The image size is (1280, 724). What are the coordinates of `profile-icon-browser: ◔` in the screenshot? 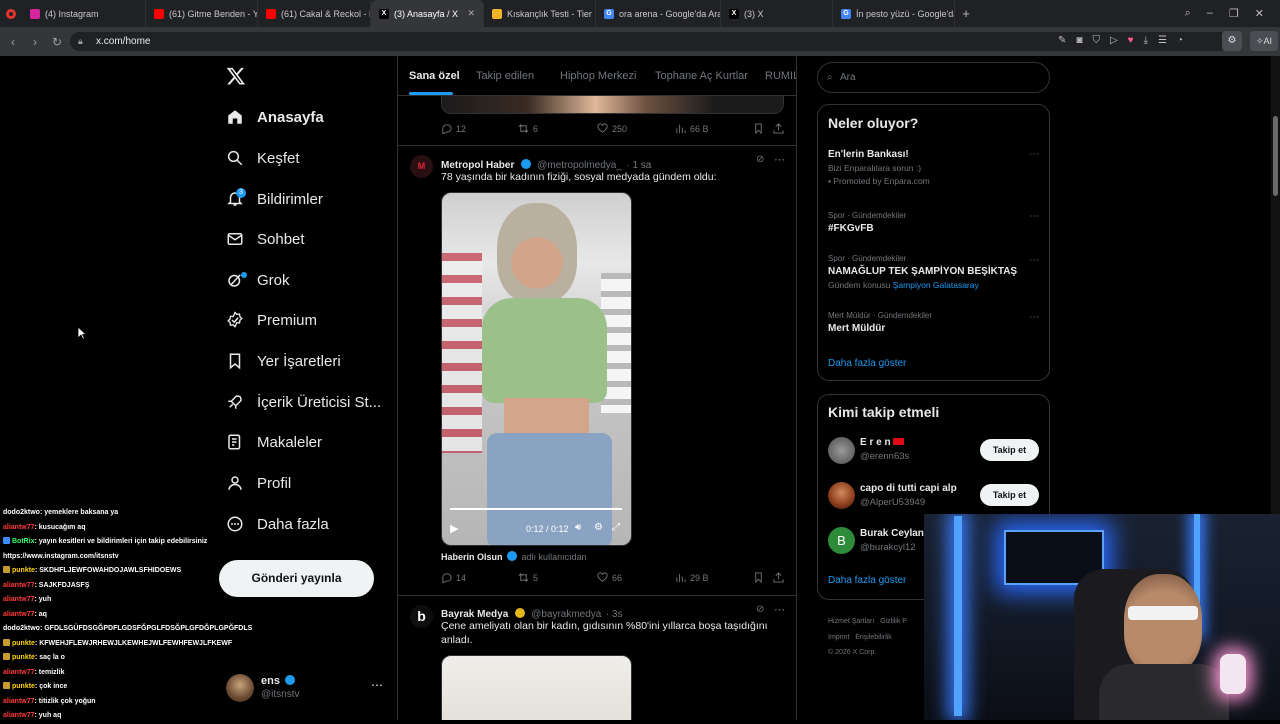 It's located at (1180, 40).